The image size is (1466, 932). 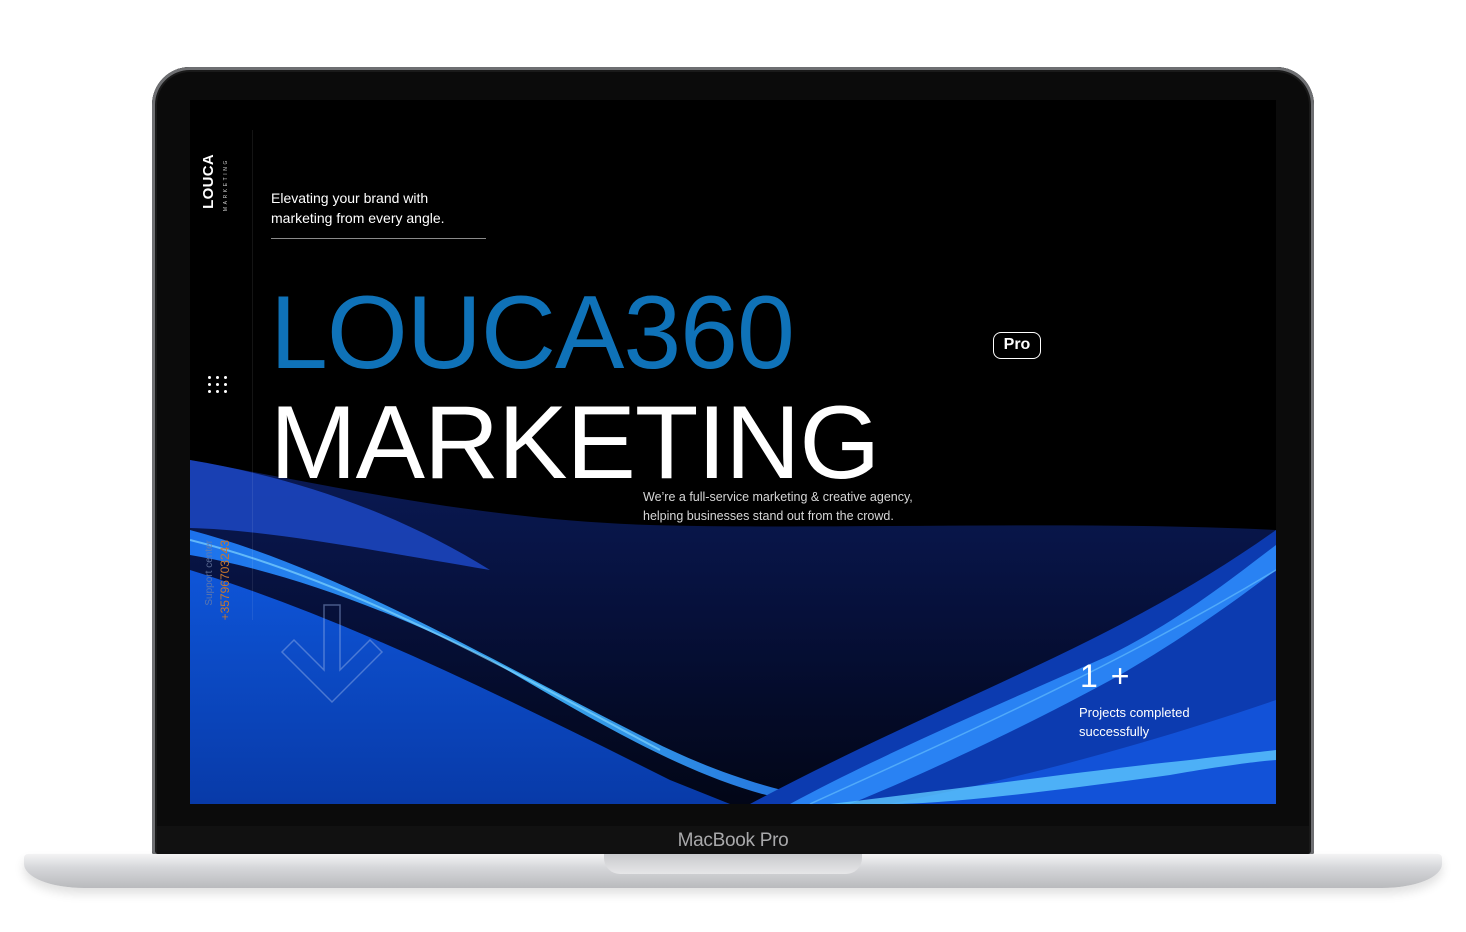 What do you see at coordinates (532, 333) in the screenshot?
I see `hero-title-brand: LOUCA360` at bounding box center [532, 333].